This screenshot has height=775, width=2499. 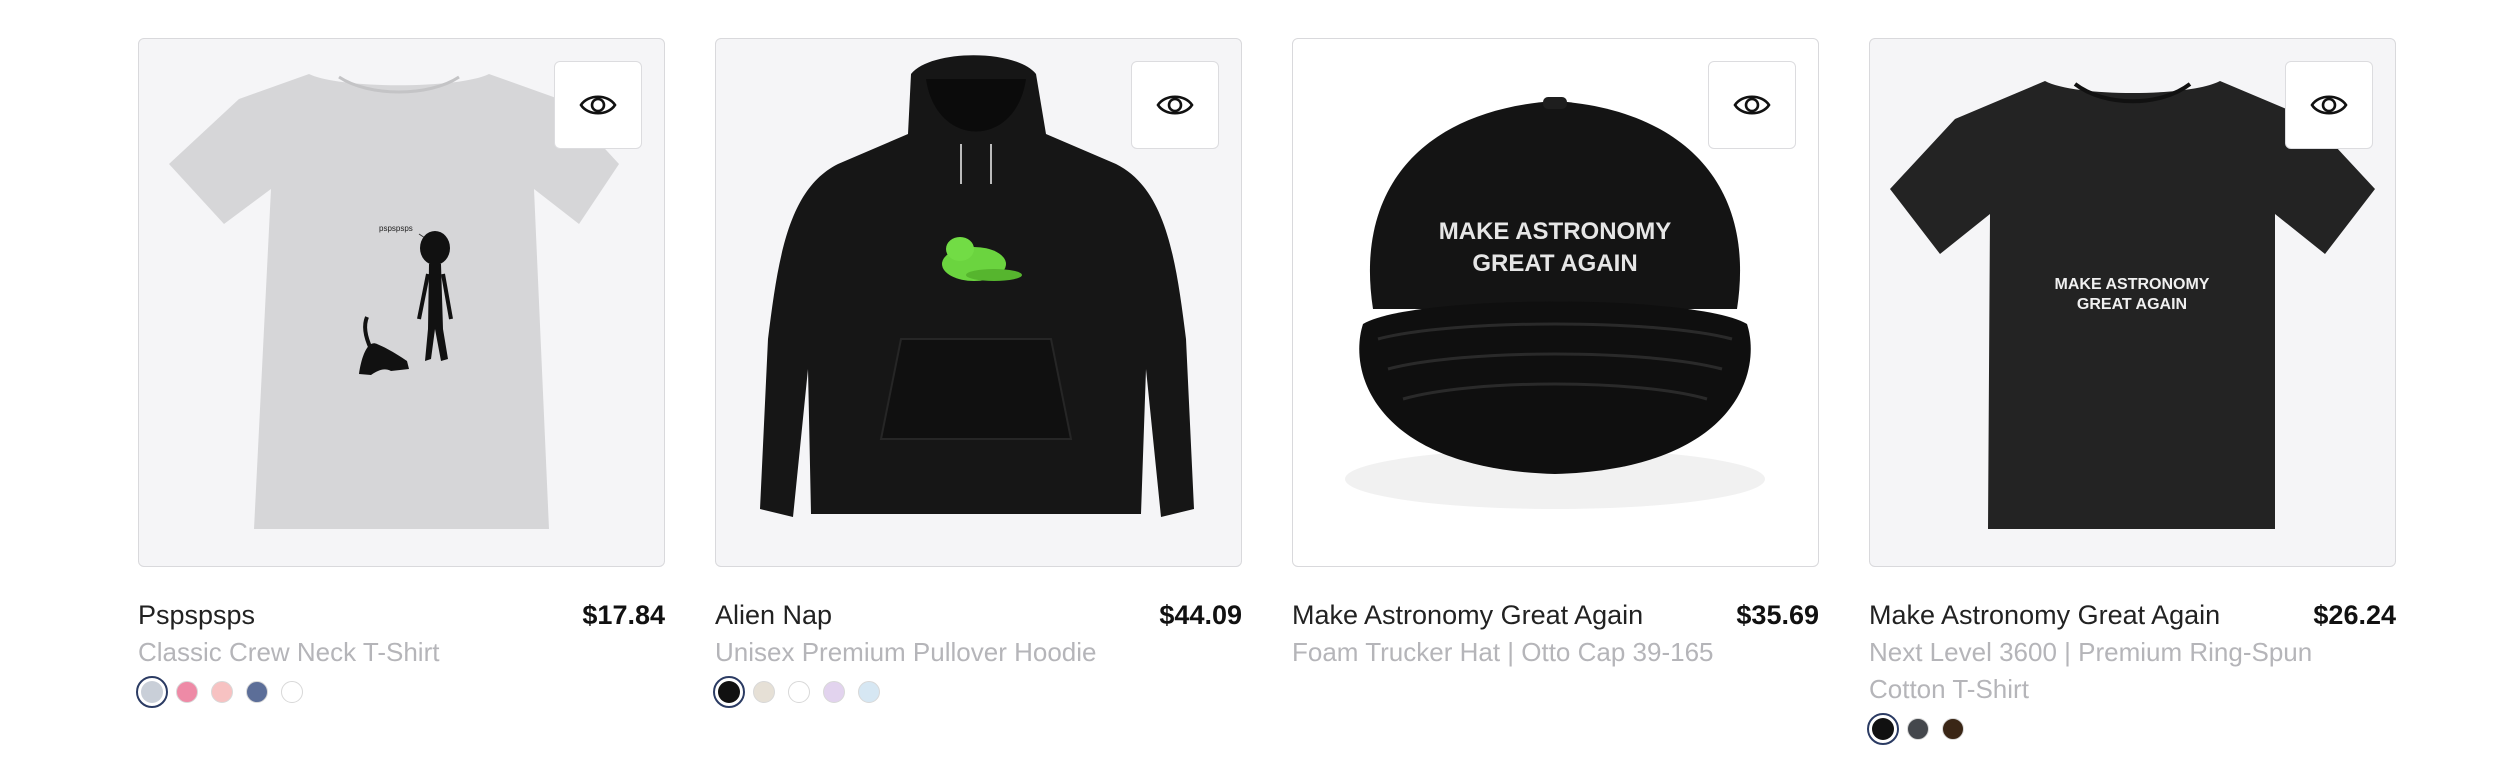 I want to click on product-subtitle: Foam Trucker Hat | Otto Cap 39-165, so click(x=1503, y=652).